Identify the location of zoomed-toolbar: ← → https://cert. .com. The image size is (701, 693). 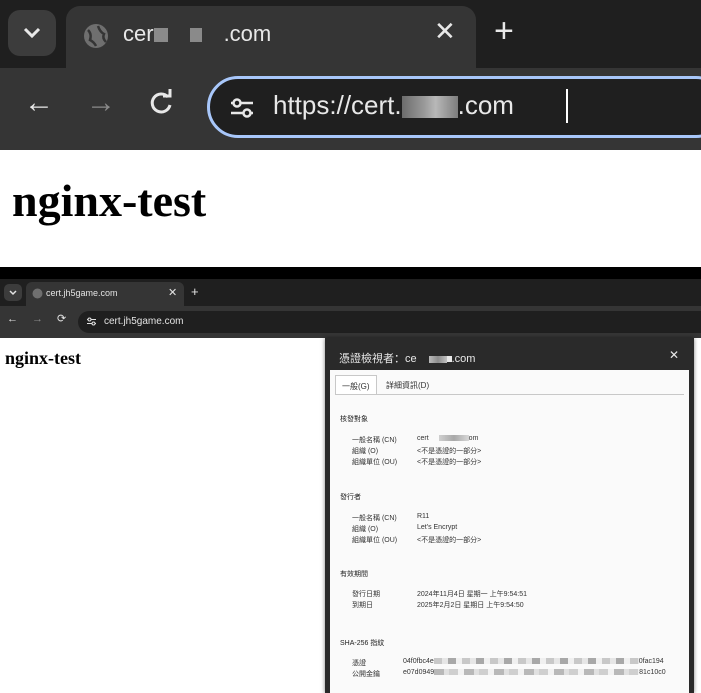
(350, 109).